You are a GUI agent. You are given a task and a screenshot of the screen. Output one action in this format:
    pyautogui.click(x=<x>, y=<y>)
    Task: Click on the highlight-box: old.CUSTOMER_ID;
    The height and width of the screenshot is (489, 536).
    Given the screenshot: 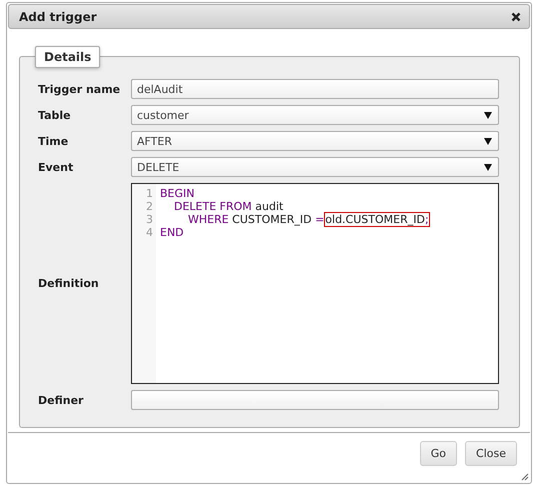 What is the action you would take?
    pyautogui.click(x=377, y=219)
    